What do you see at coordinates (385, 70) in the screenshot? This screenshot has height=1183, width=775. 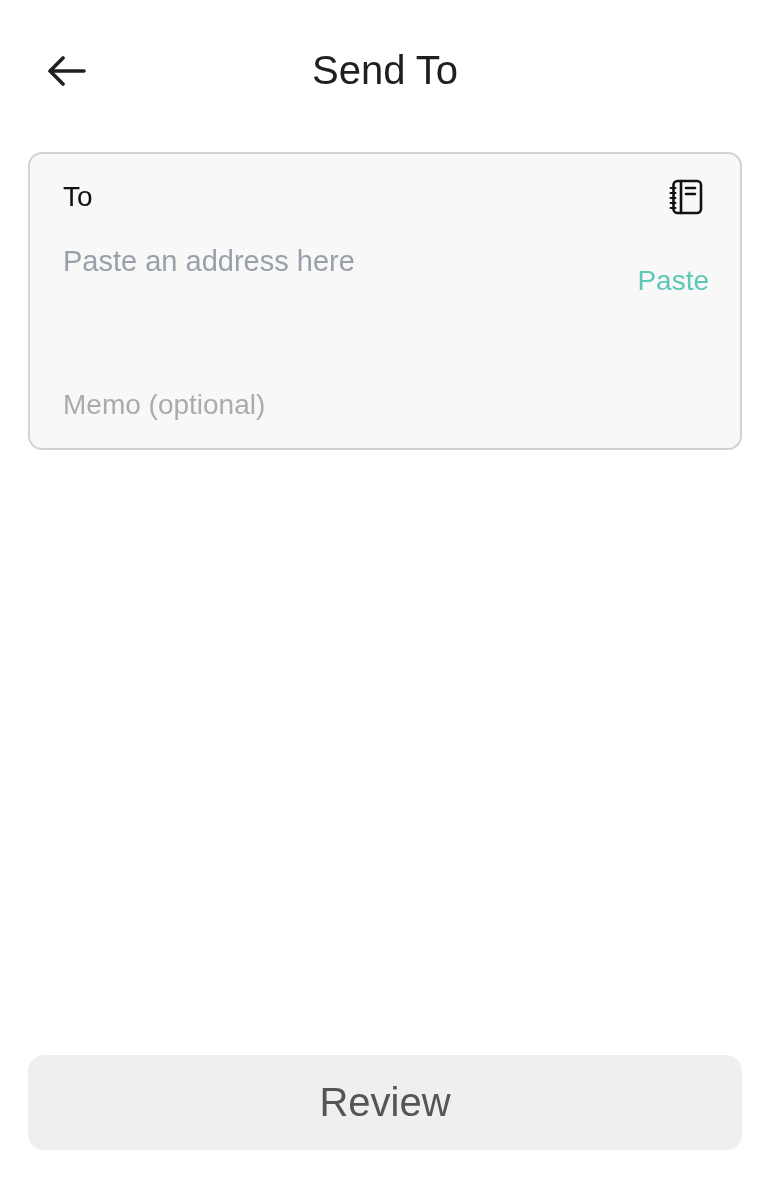 I see `page-title: Send To` at bounding box center [385, 70].